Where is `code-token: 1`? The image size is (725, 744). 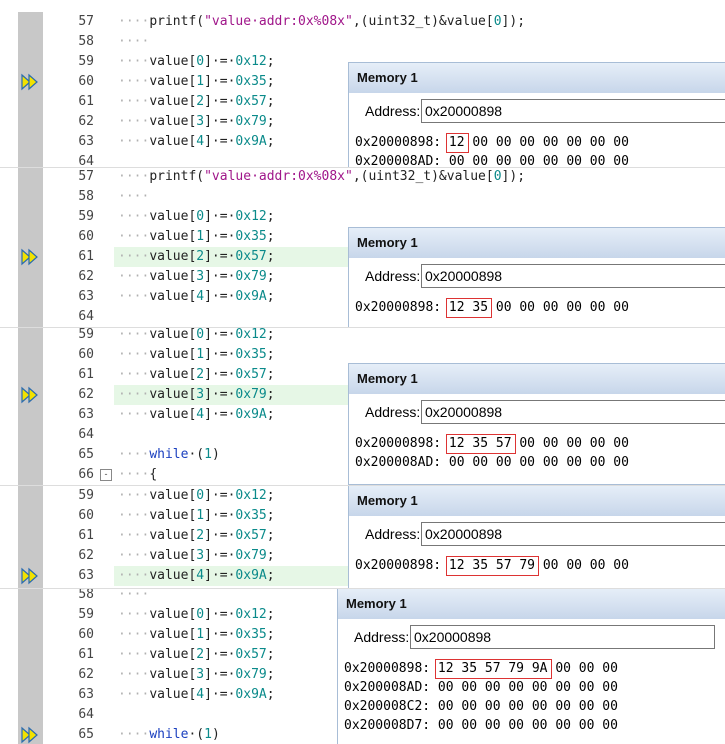
code-token: 1 is located at coordinates (208, 454).